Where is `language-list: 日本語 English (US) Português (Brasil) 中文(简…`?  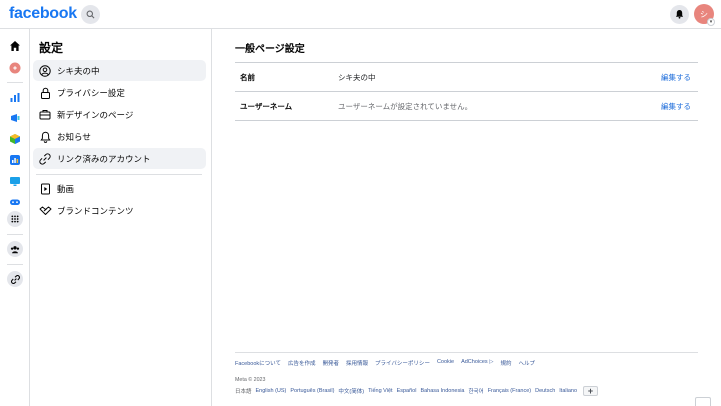
language-list: 日本語 English (US) Português (Brasil) 中文(简… is located at coordinates (417, 391).